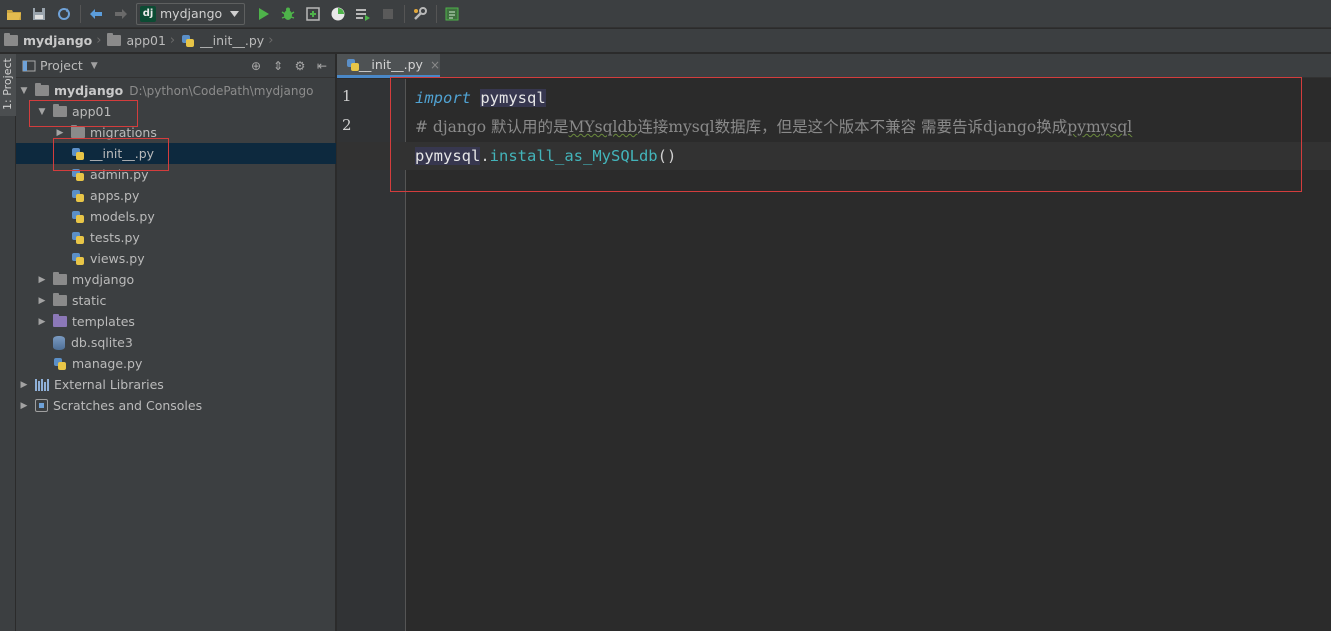 The height and width of the screenshot is (631, 1331). I want to click on run-configuration-label: mydjango, so click(191, 13).